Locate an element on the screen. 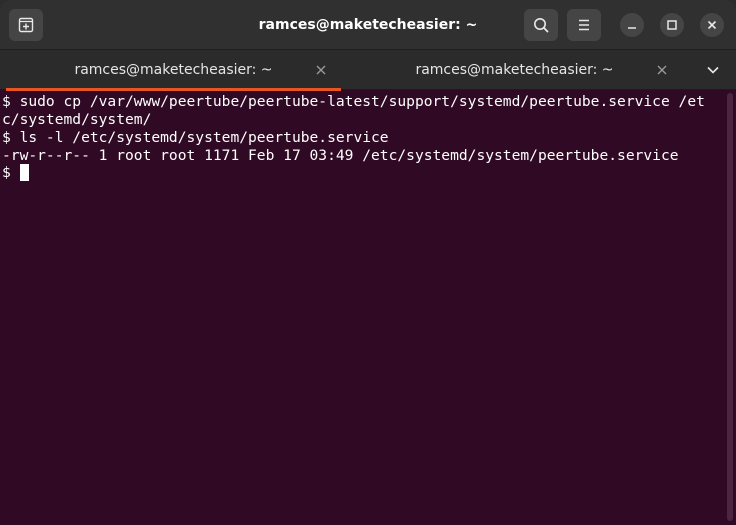 The image size is (736, 525). menu-button is located at coordinates (584, 25).